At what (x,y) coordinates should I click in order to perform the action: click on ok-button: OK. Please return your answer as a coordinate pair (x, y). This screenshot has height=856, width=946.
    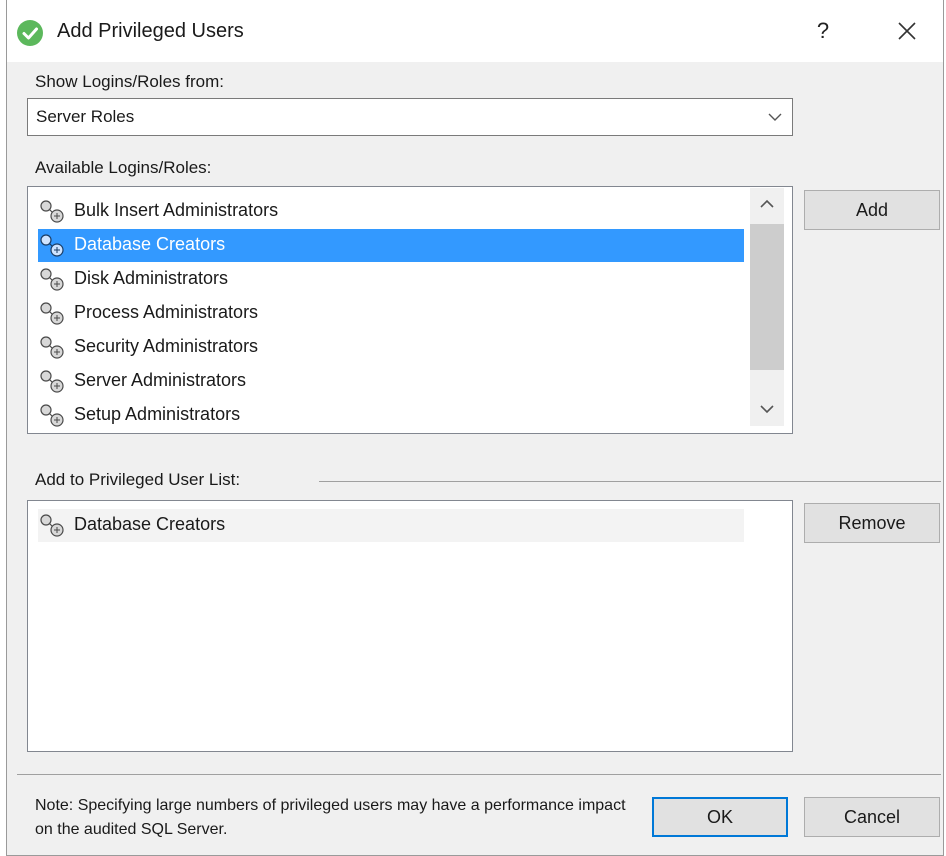
    Looking at the image, I should click on (720, 817).